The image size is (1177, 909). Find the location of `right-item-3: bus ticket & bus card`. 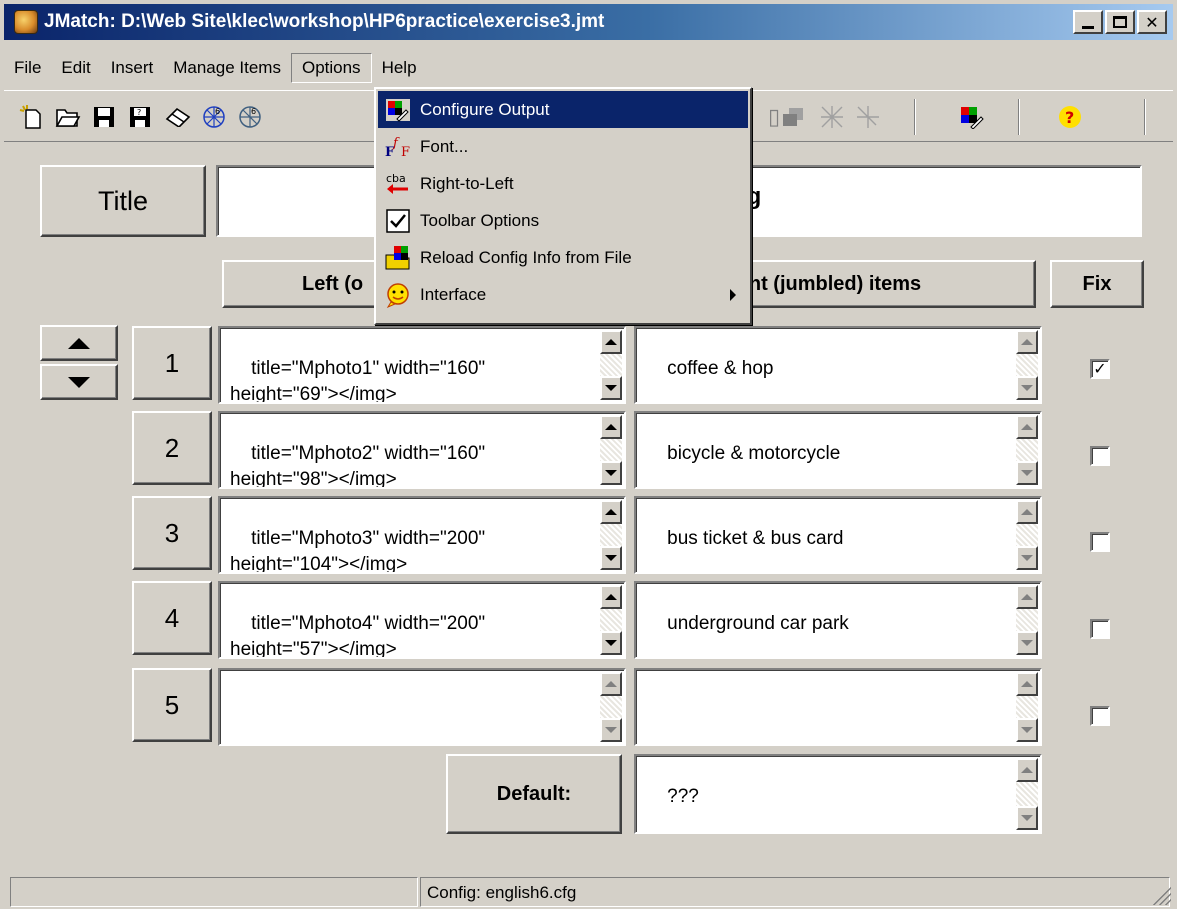

right-item-3: bus ticket & bus card is located at coordinates (838, 535).